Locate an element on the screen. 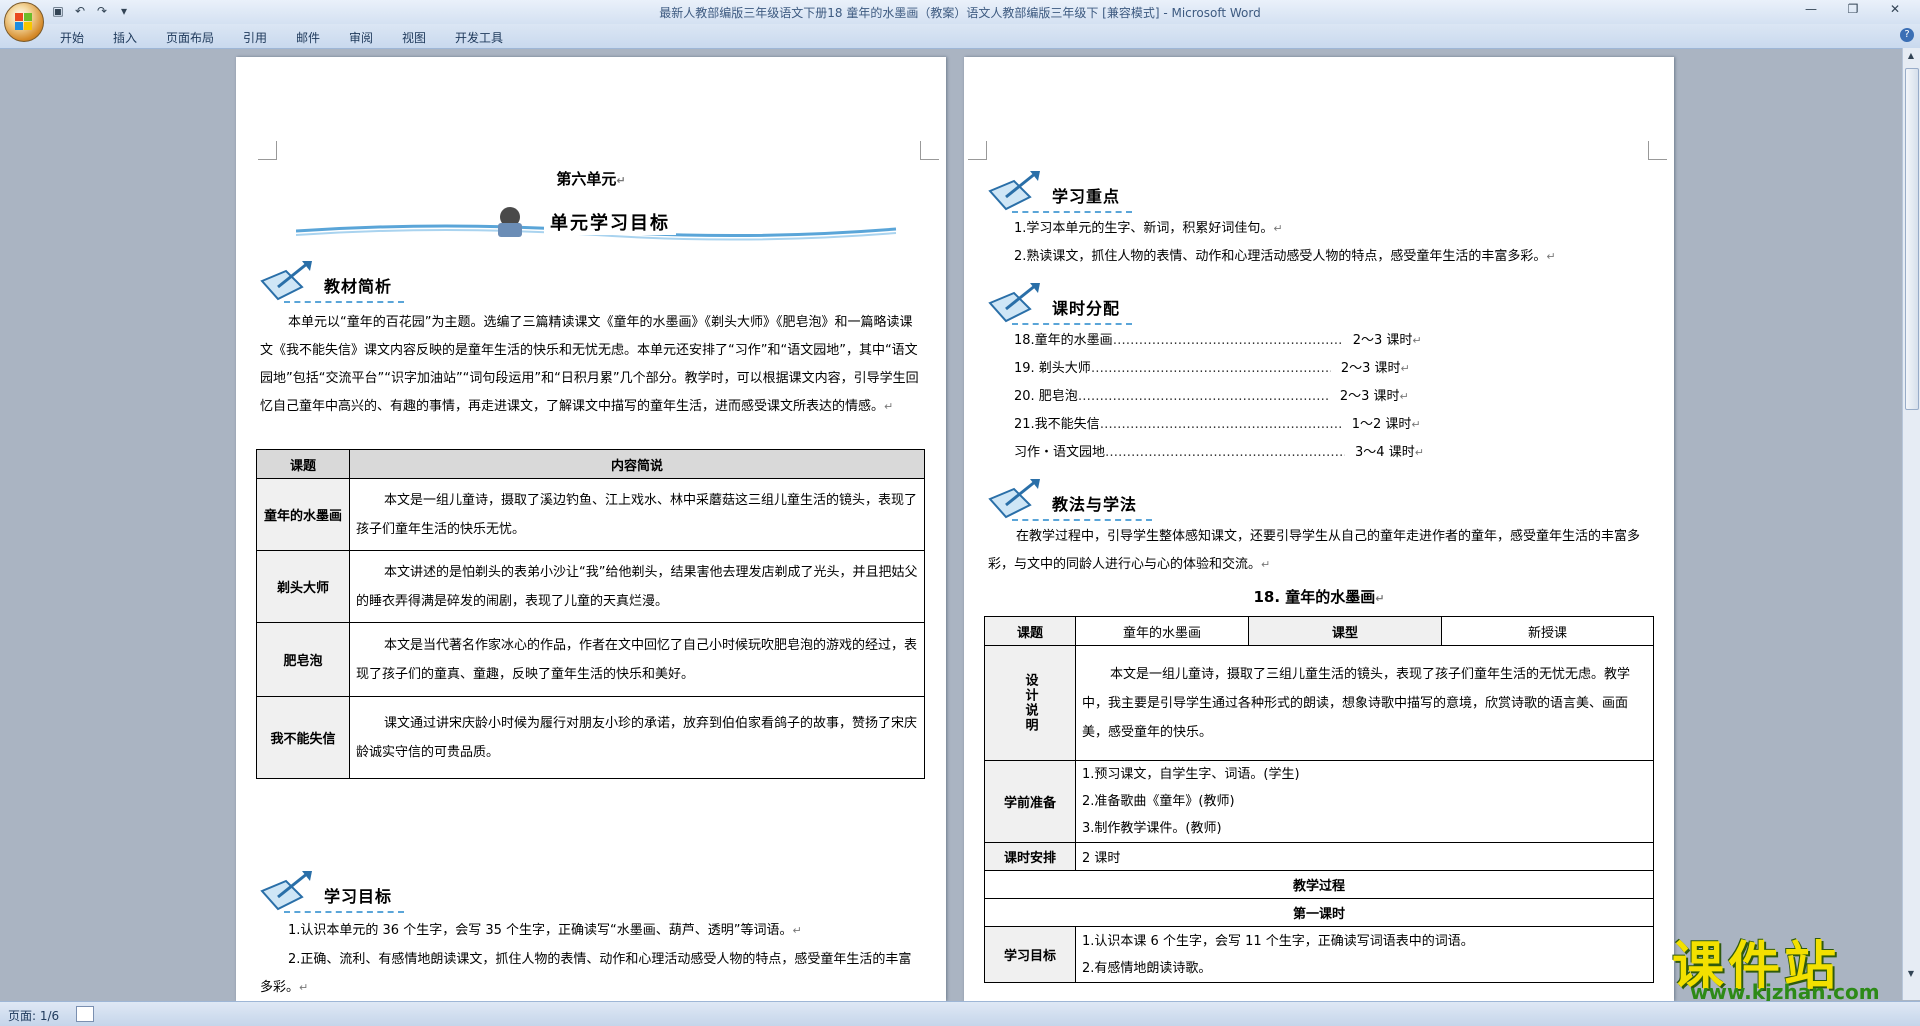 The width and height of the screenshot is (1920, 1026). help-icon: ? is located at coordinates (1907, 35).